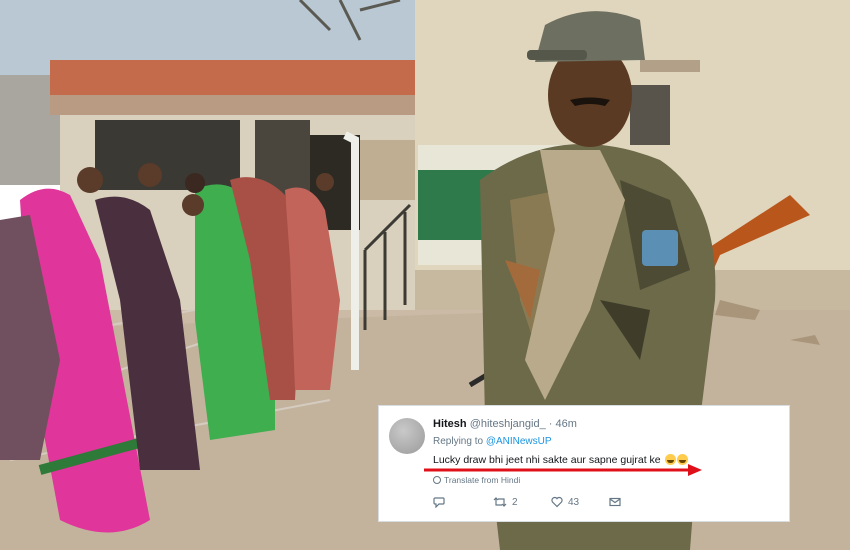  I want to click on reply-icon, so click(439, 502).